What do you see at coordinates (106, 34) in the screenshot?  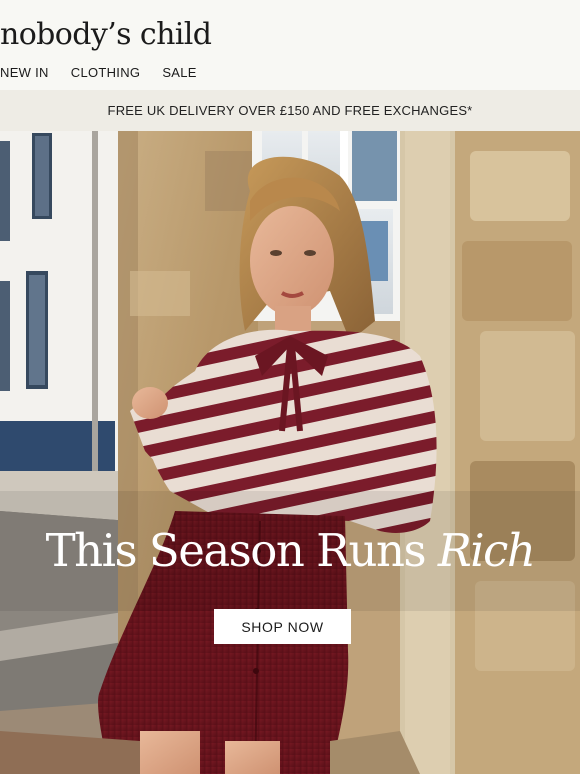 I see `brand-logo: nobody’s child` at bounding box center [106, 34].